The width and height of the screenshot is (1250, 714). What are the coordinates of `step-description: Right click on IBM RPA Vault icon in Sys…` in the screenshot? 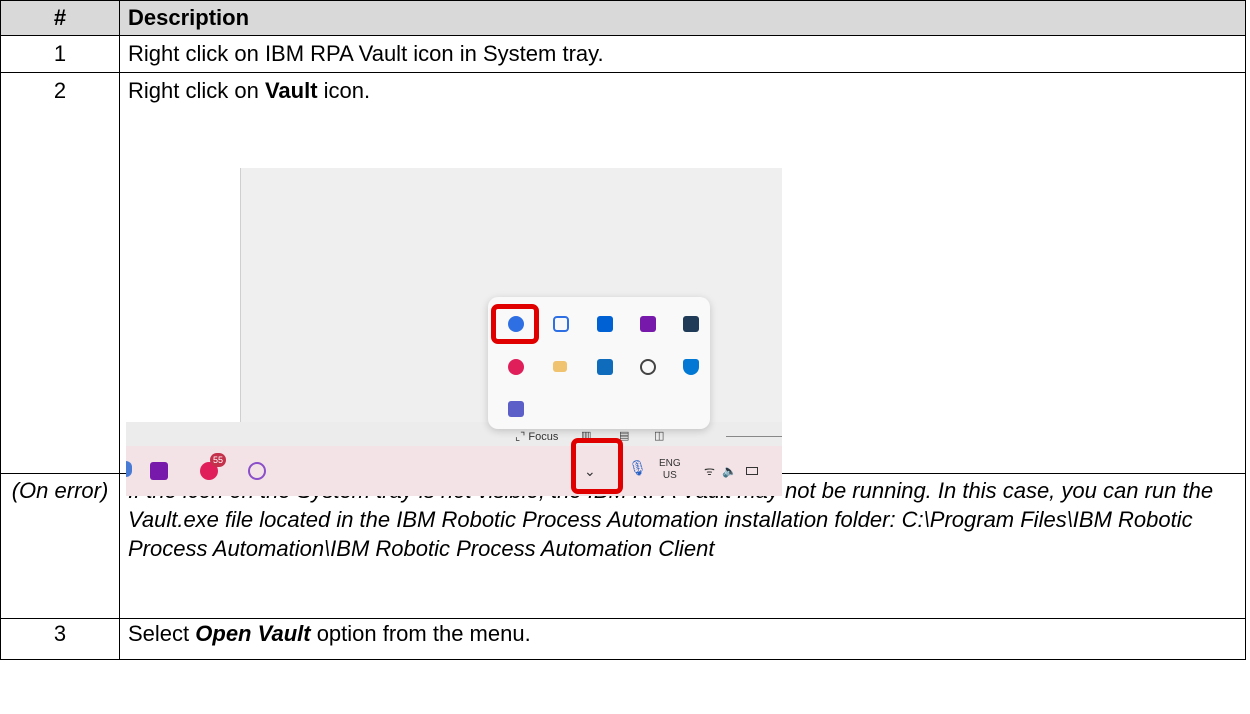 It's located at (682, 54).